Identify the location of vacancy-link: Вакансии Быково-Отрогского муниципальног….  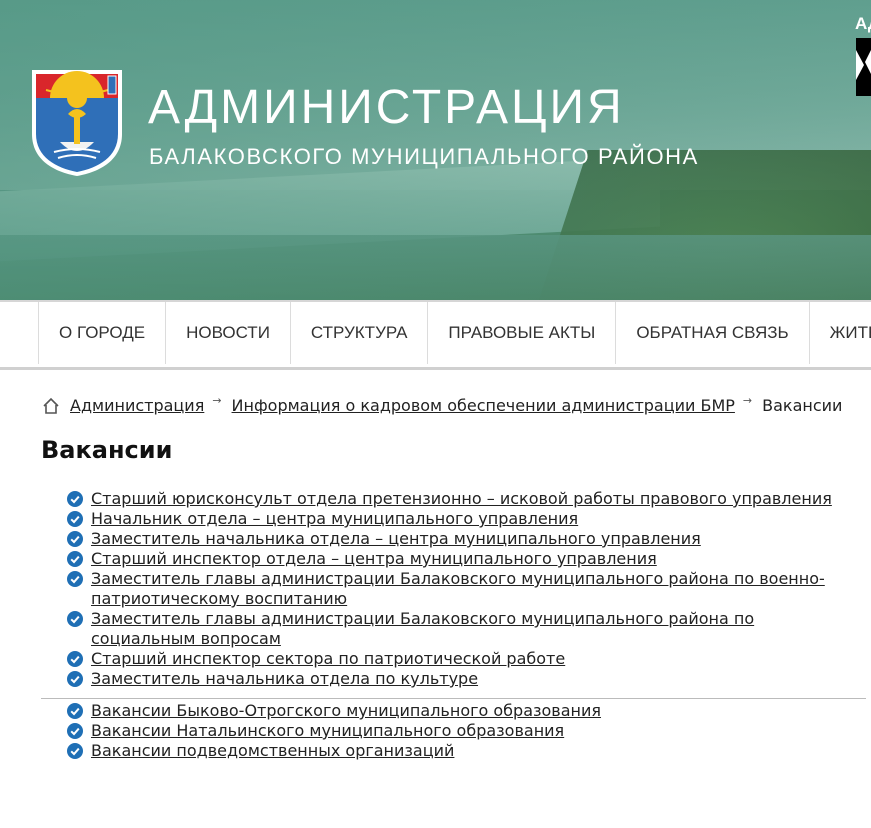
(346, 710).